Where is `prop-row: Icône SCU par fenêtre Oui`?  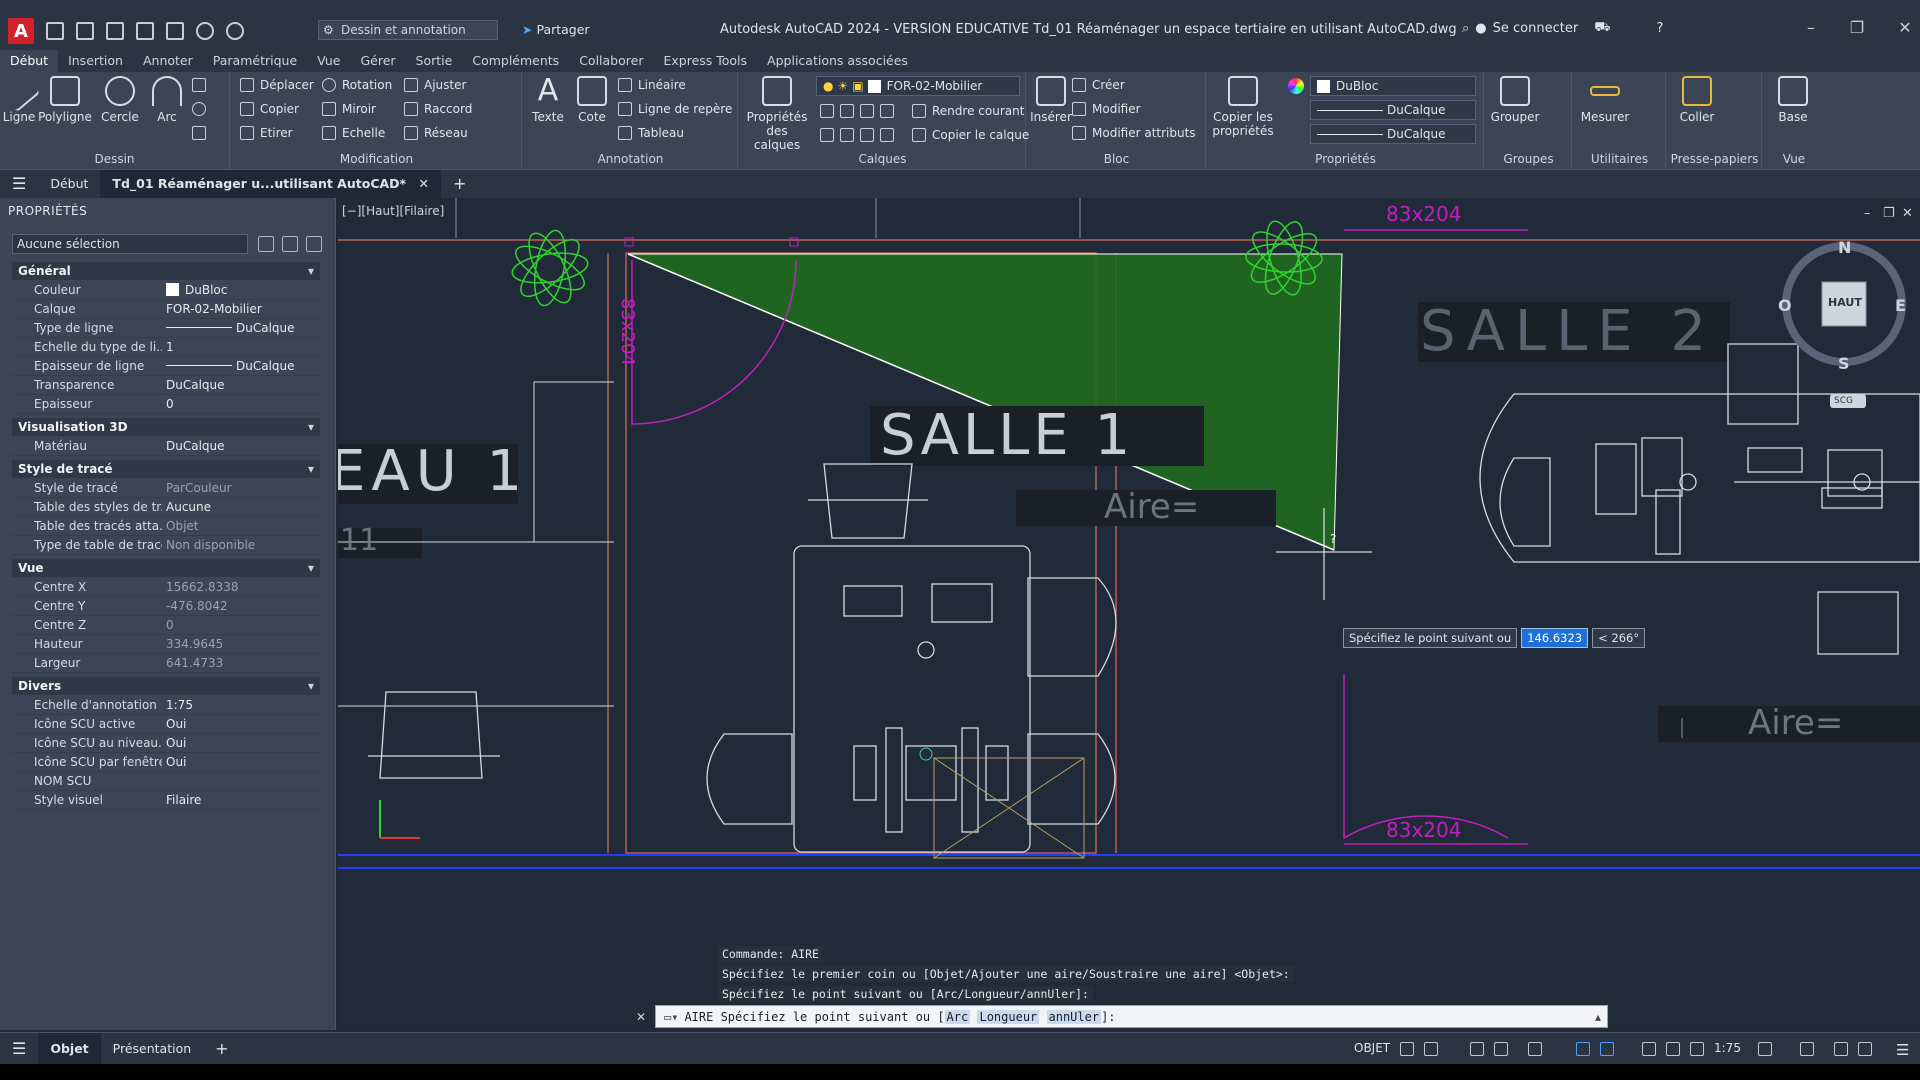 prop-row: Icône SCU par fenêtre Oui is located at coordinates (166, 762).